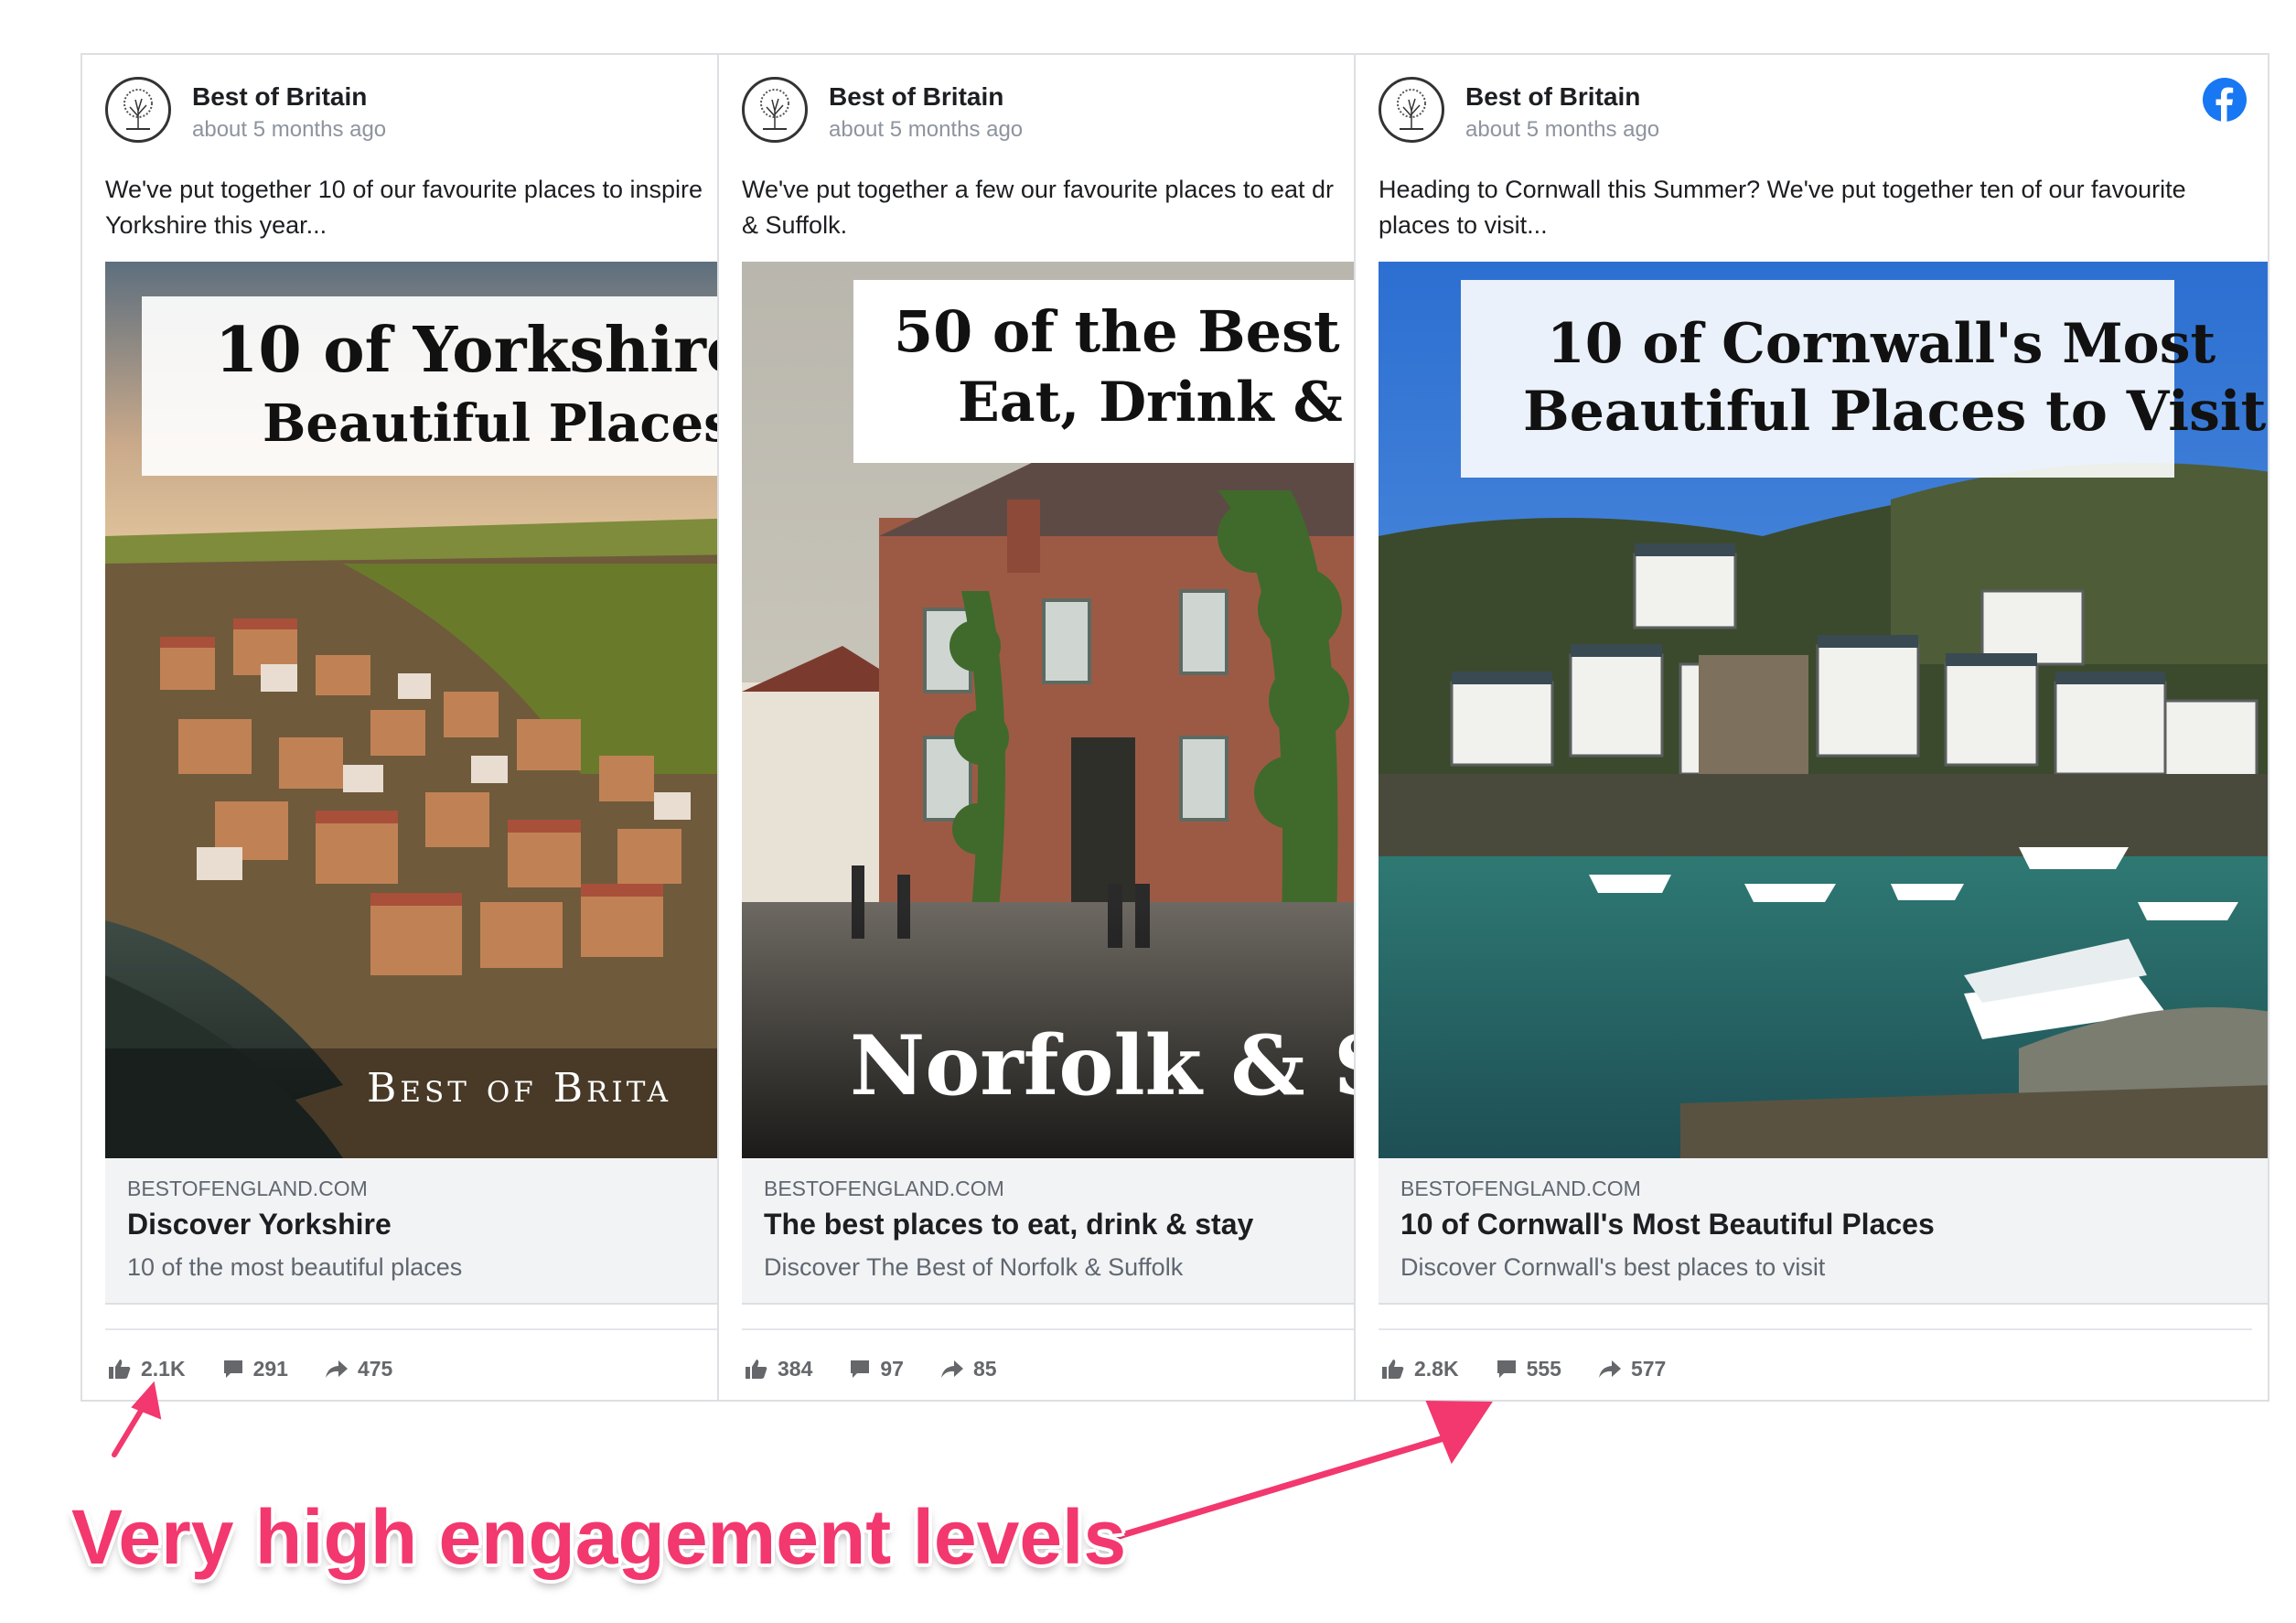 This screenshot has height=1623, width=2296. I want to click on arrow-to-cornwall, so click(1278, 1488).